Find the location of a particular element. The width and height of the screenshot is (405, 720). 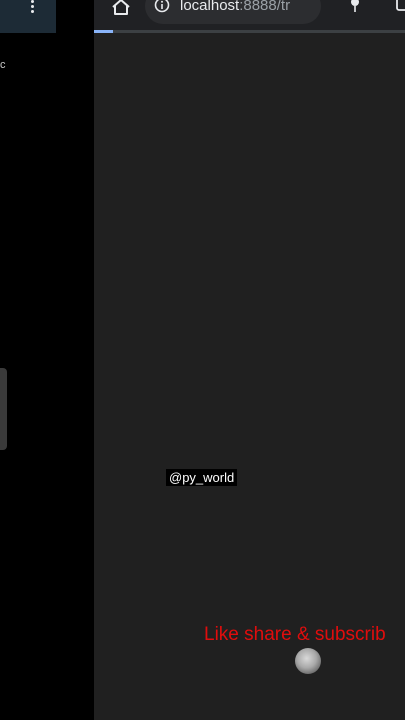

url-path: :8888/tr is located at coordinates (265, 7).